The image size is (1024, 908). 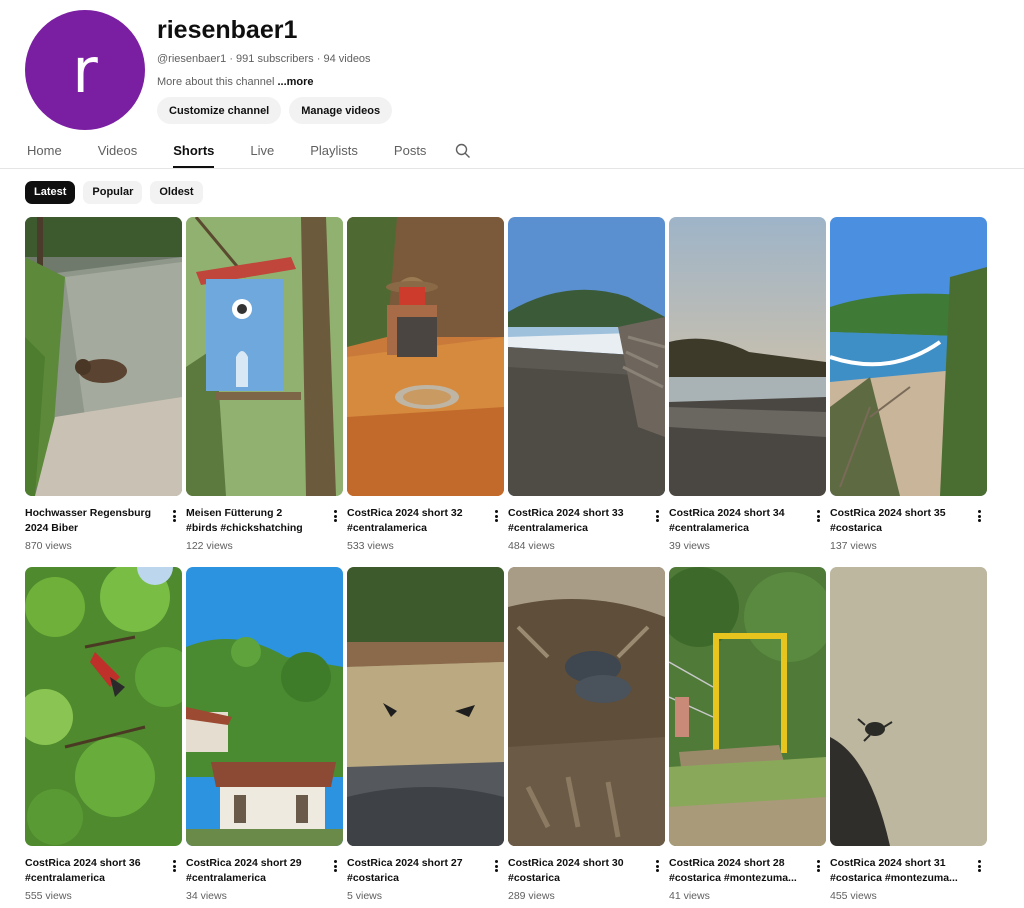 I want to click on beach-dusk-thumbnail, so click(x=747, y=356).